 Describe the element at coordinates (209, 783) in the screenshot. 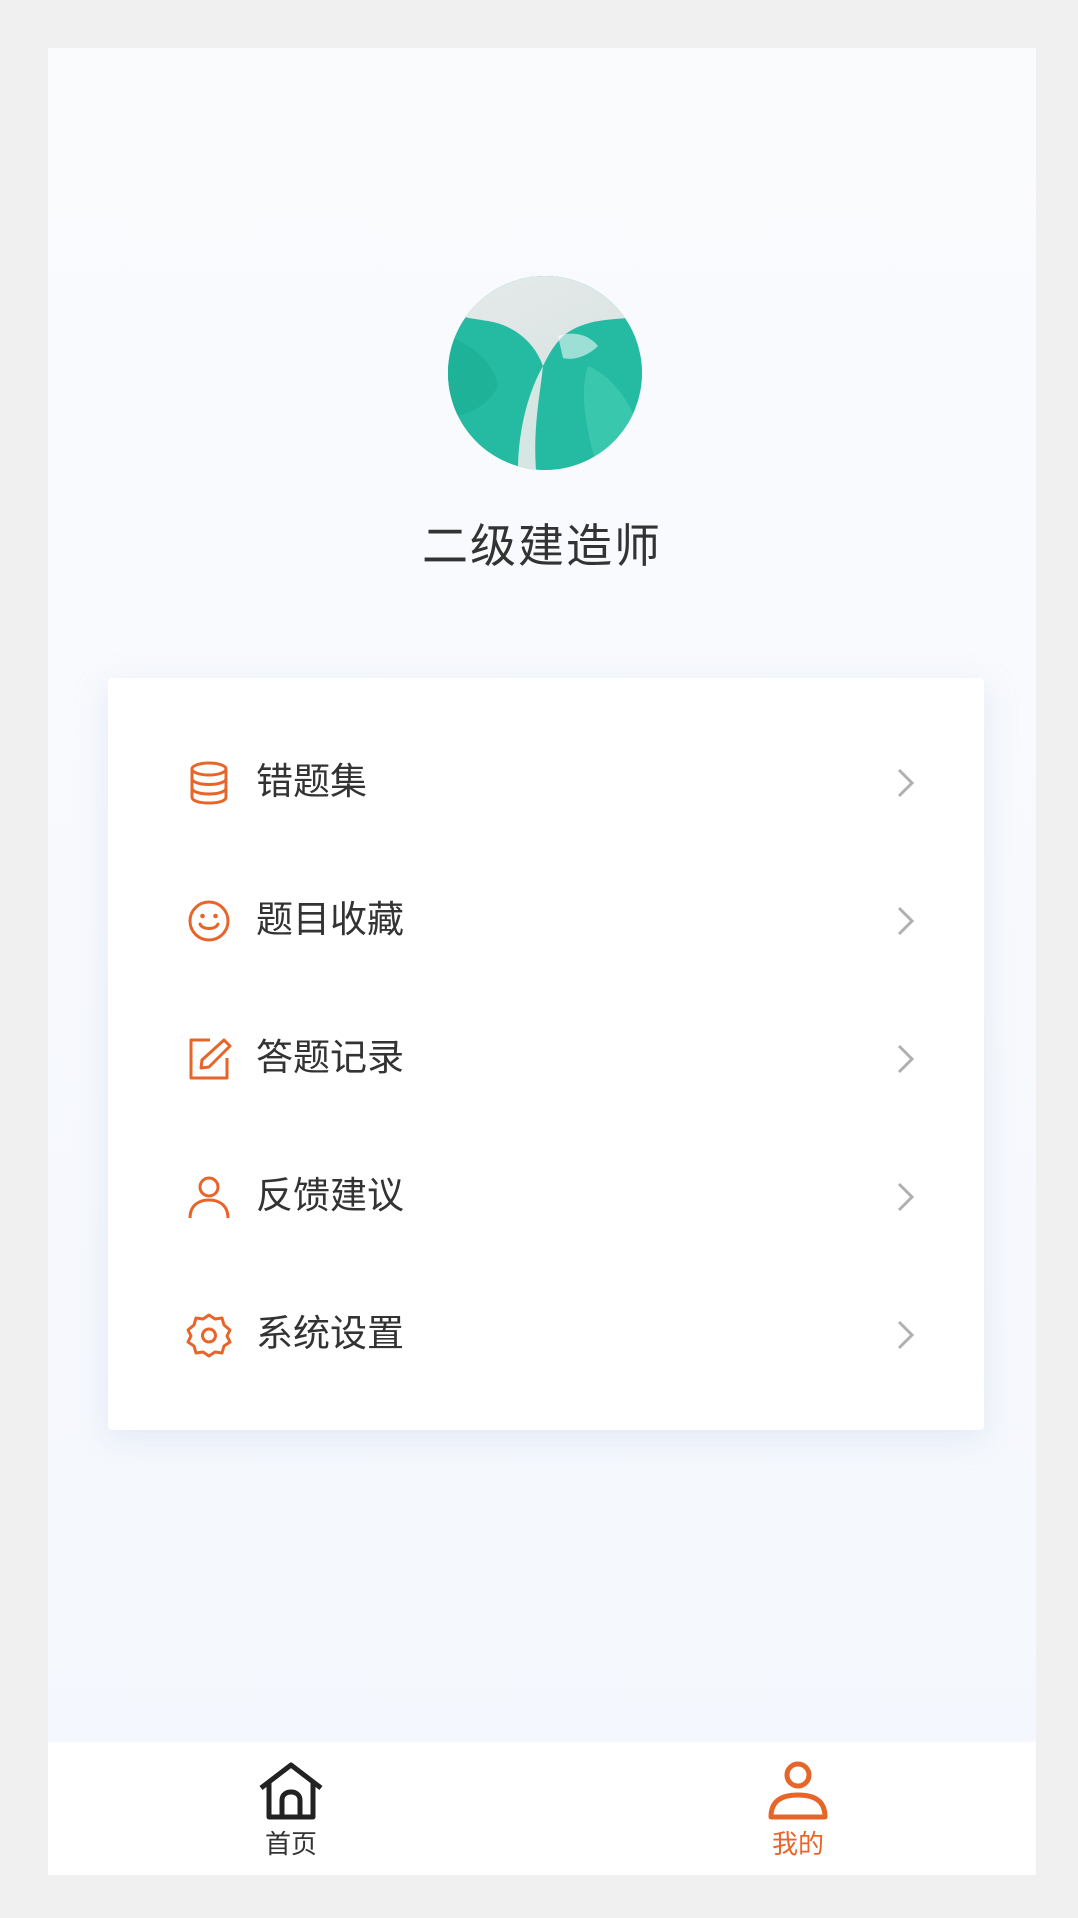

I see `database-icon` at that location.